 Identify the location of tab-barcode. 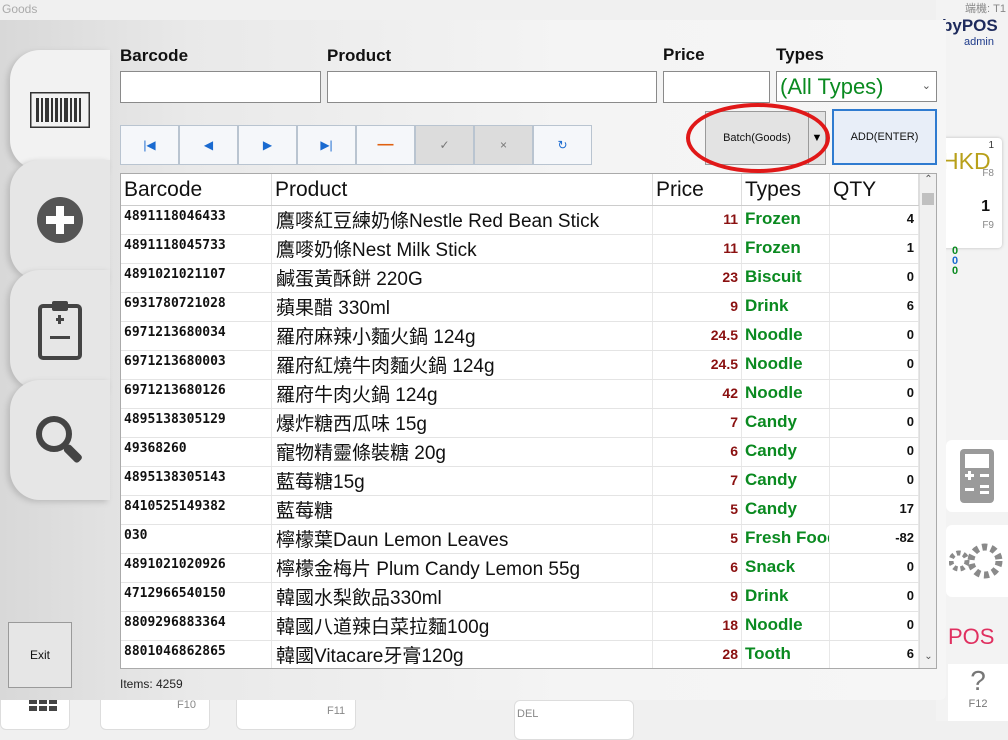
(60, 110).